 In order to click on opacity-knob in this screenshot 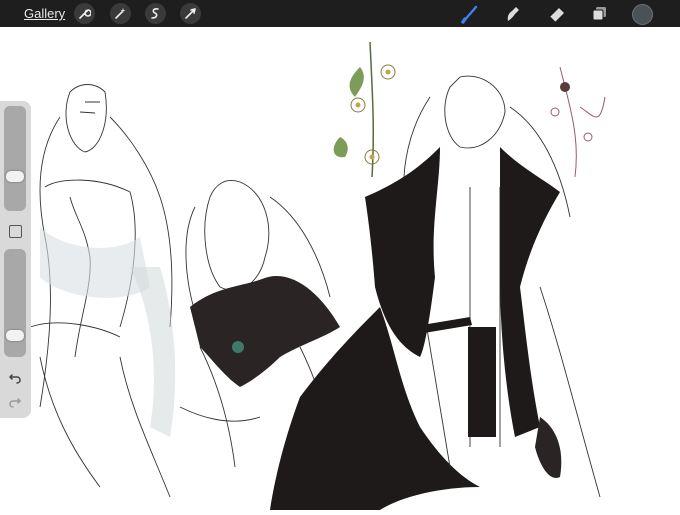, I will do `click(15, 336)`.